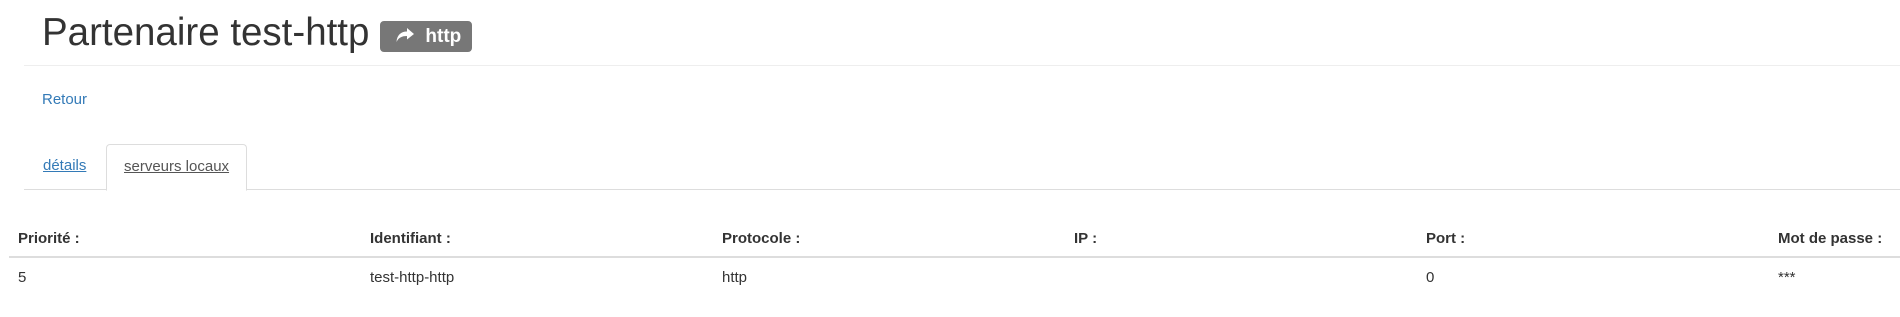 The width and height of the screenshot is (1900, 317). Describe the element at coordinates (1430, 277) in the screenshot. I see `cell-port: 0` at that location.